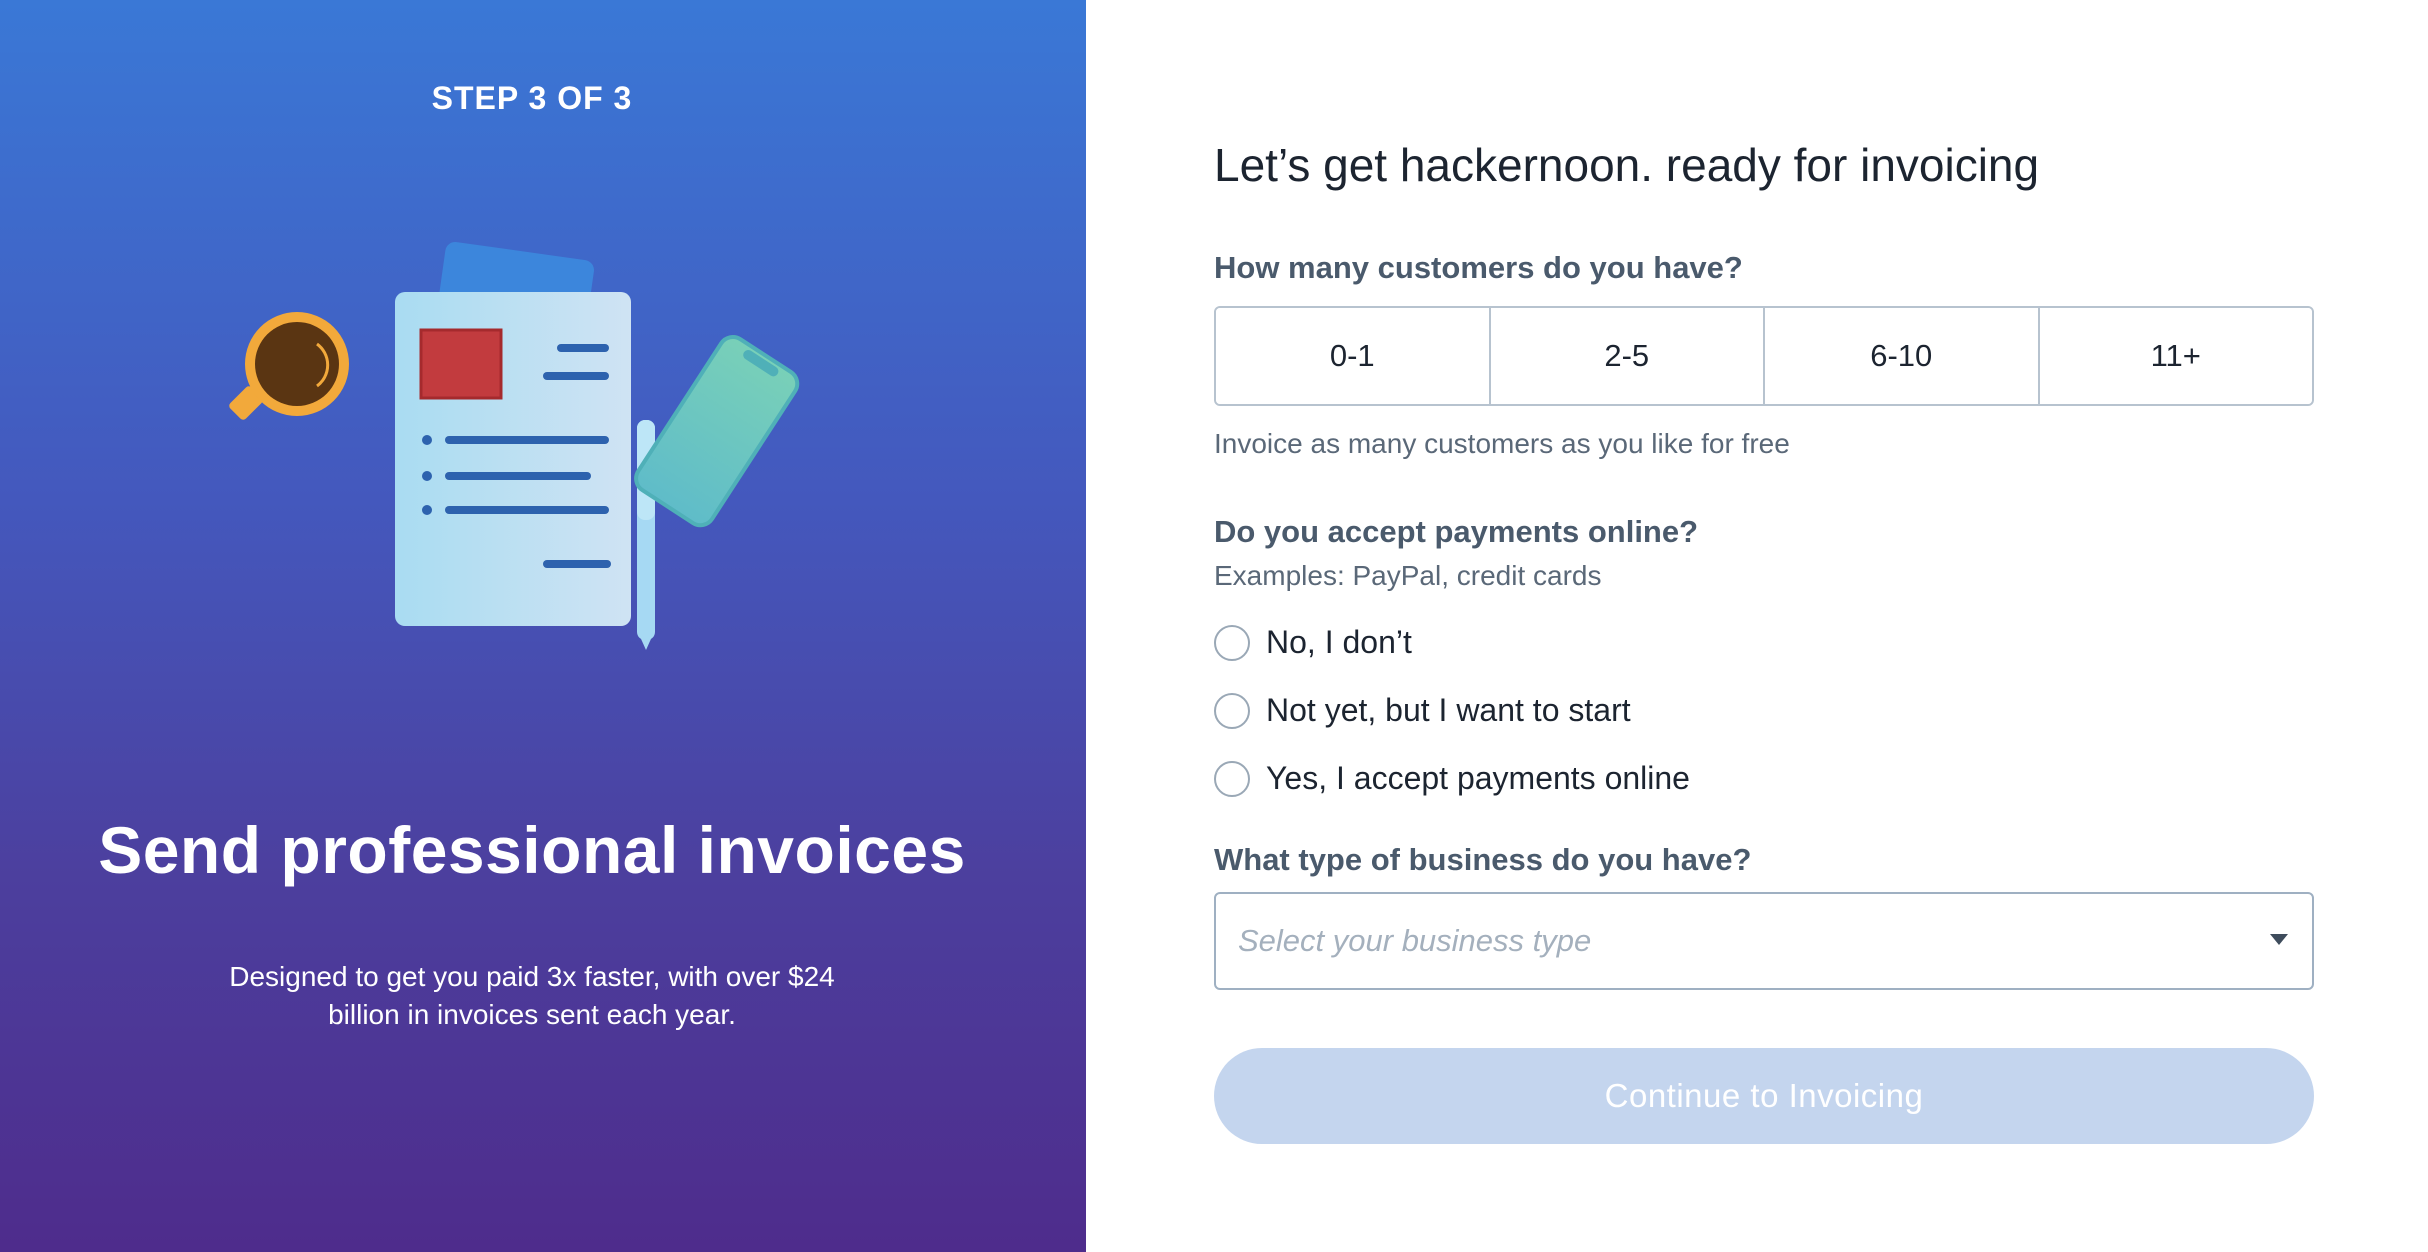  I want to click on payments-sublabel: Examples: PayPal, credit cards, so click(1408, 575).